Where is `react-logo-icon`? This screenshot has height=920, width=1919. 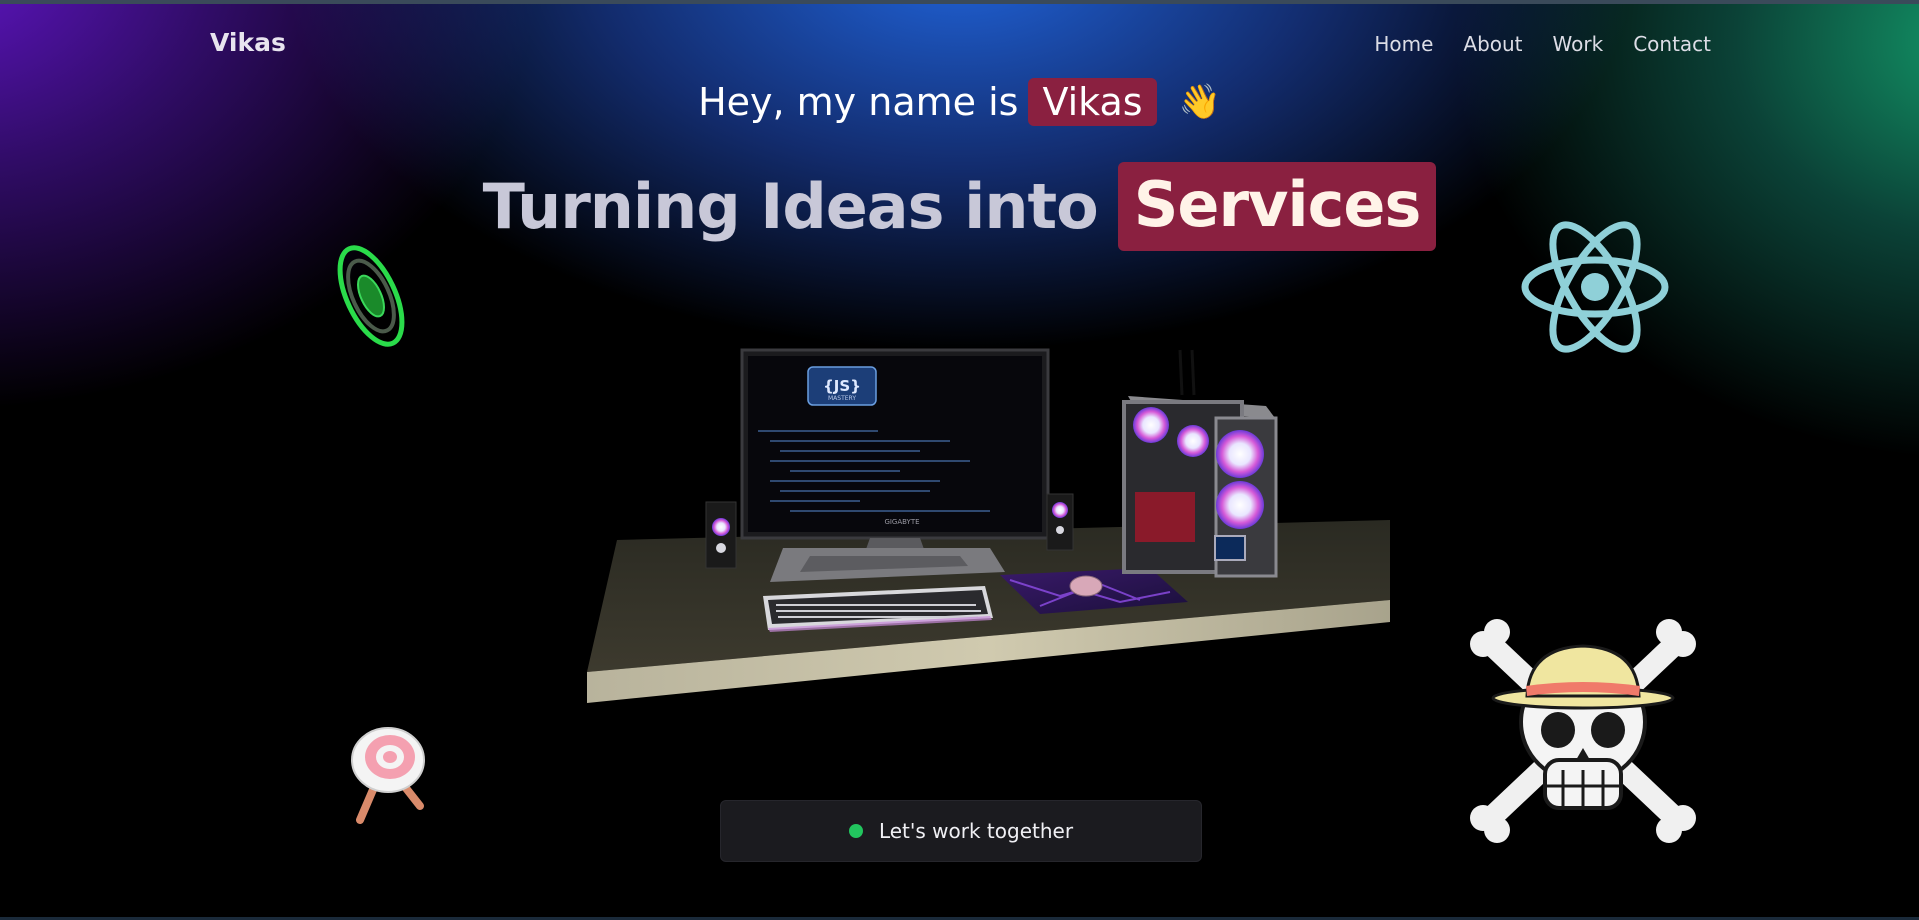 react-logo-icon is located at coordinates (1595, 287).